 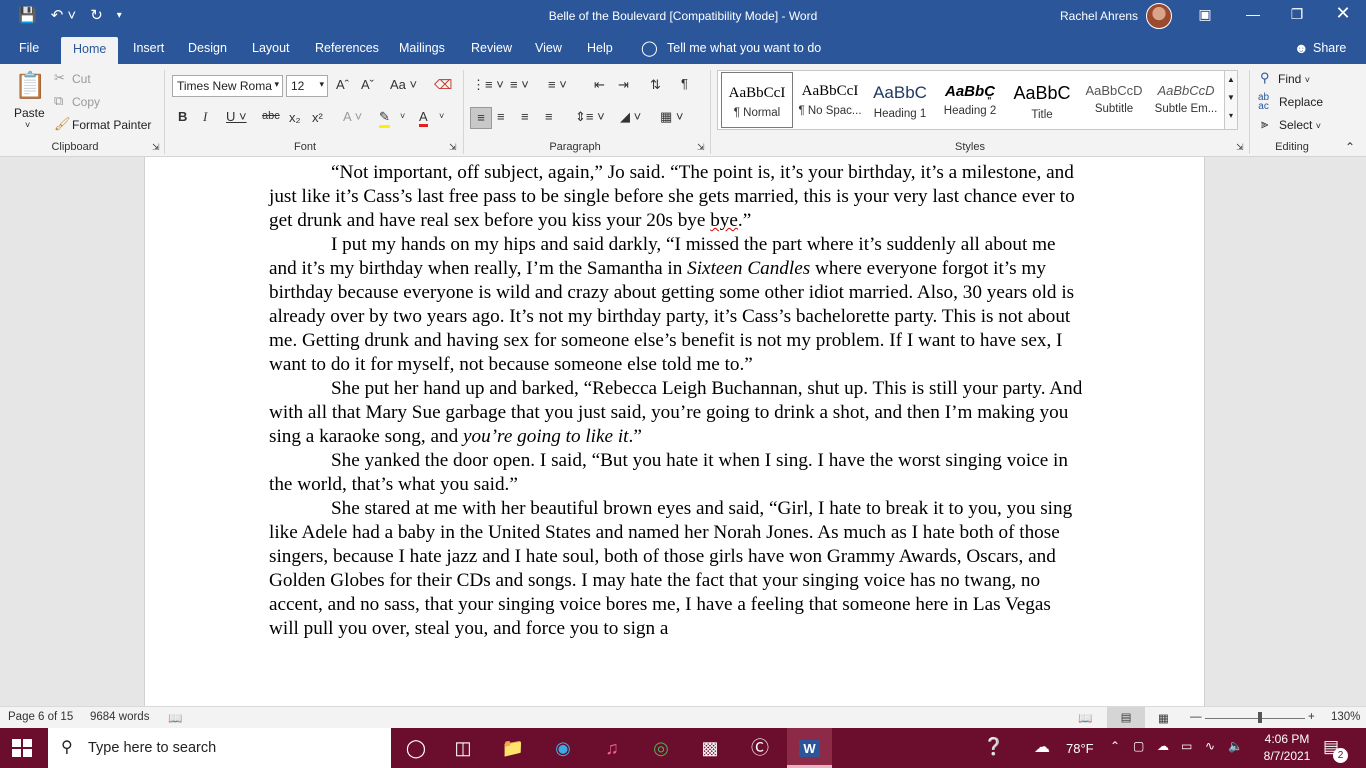 What do you see at coordinates (1080, 748) in the screenshot?
I see `weather-temp: 78°F` at bounding box center [1080, 748].